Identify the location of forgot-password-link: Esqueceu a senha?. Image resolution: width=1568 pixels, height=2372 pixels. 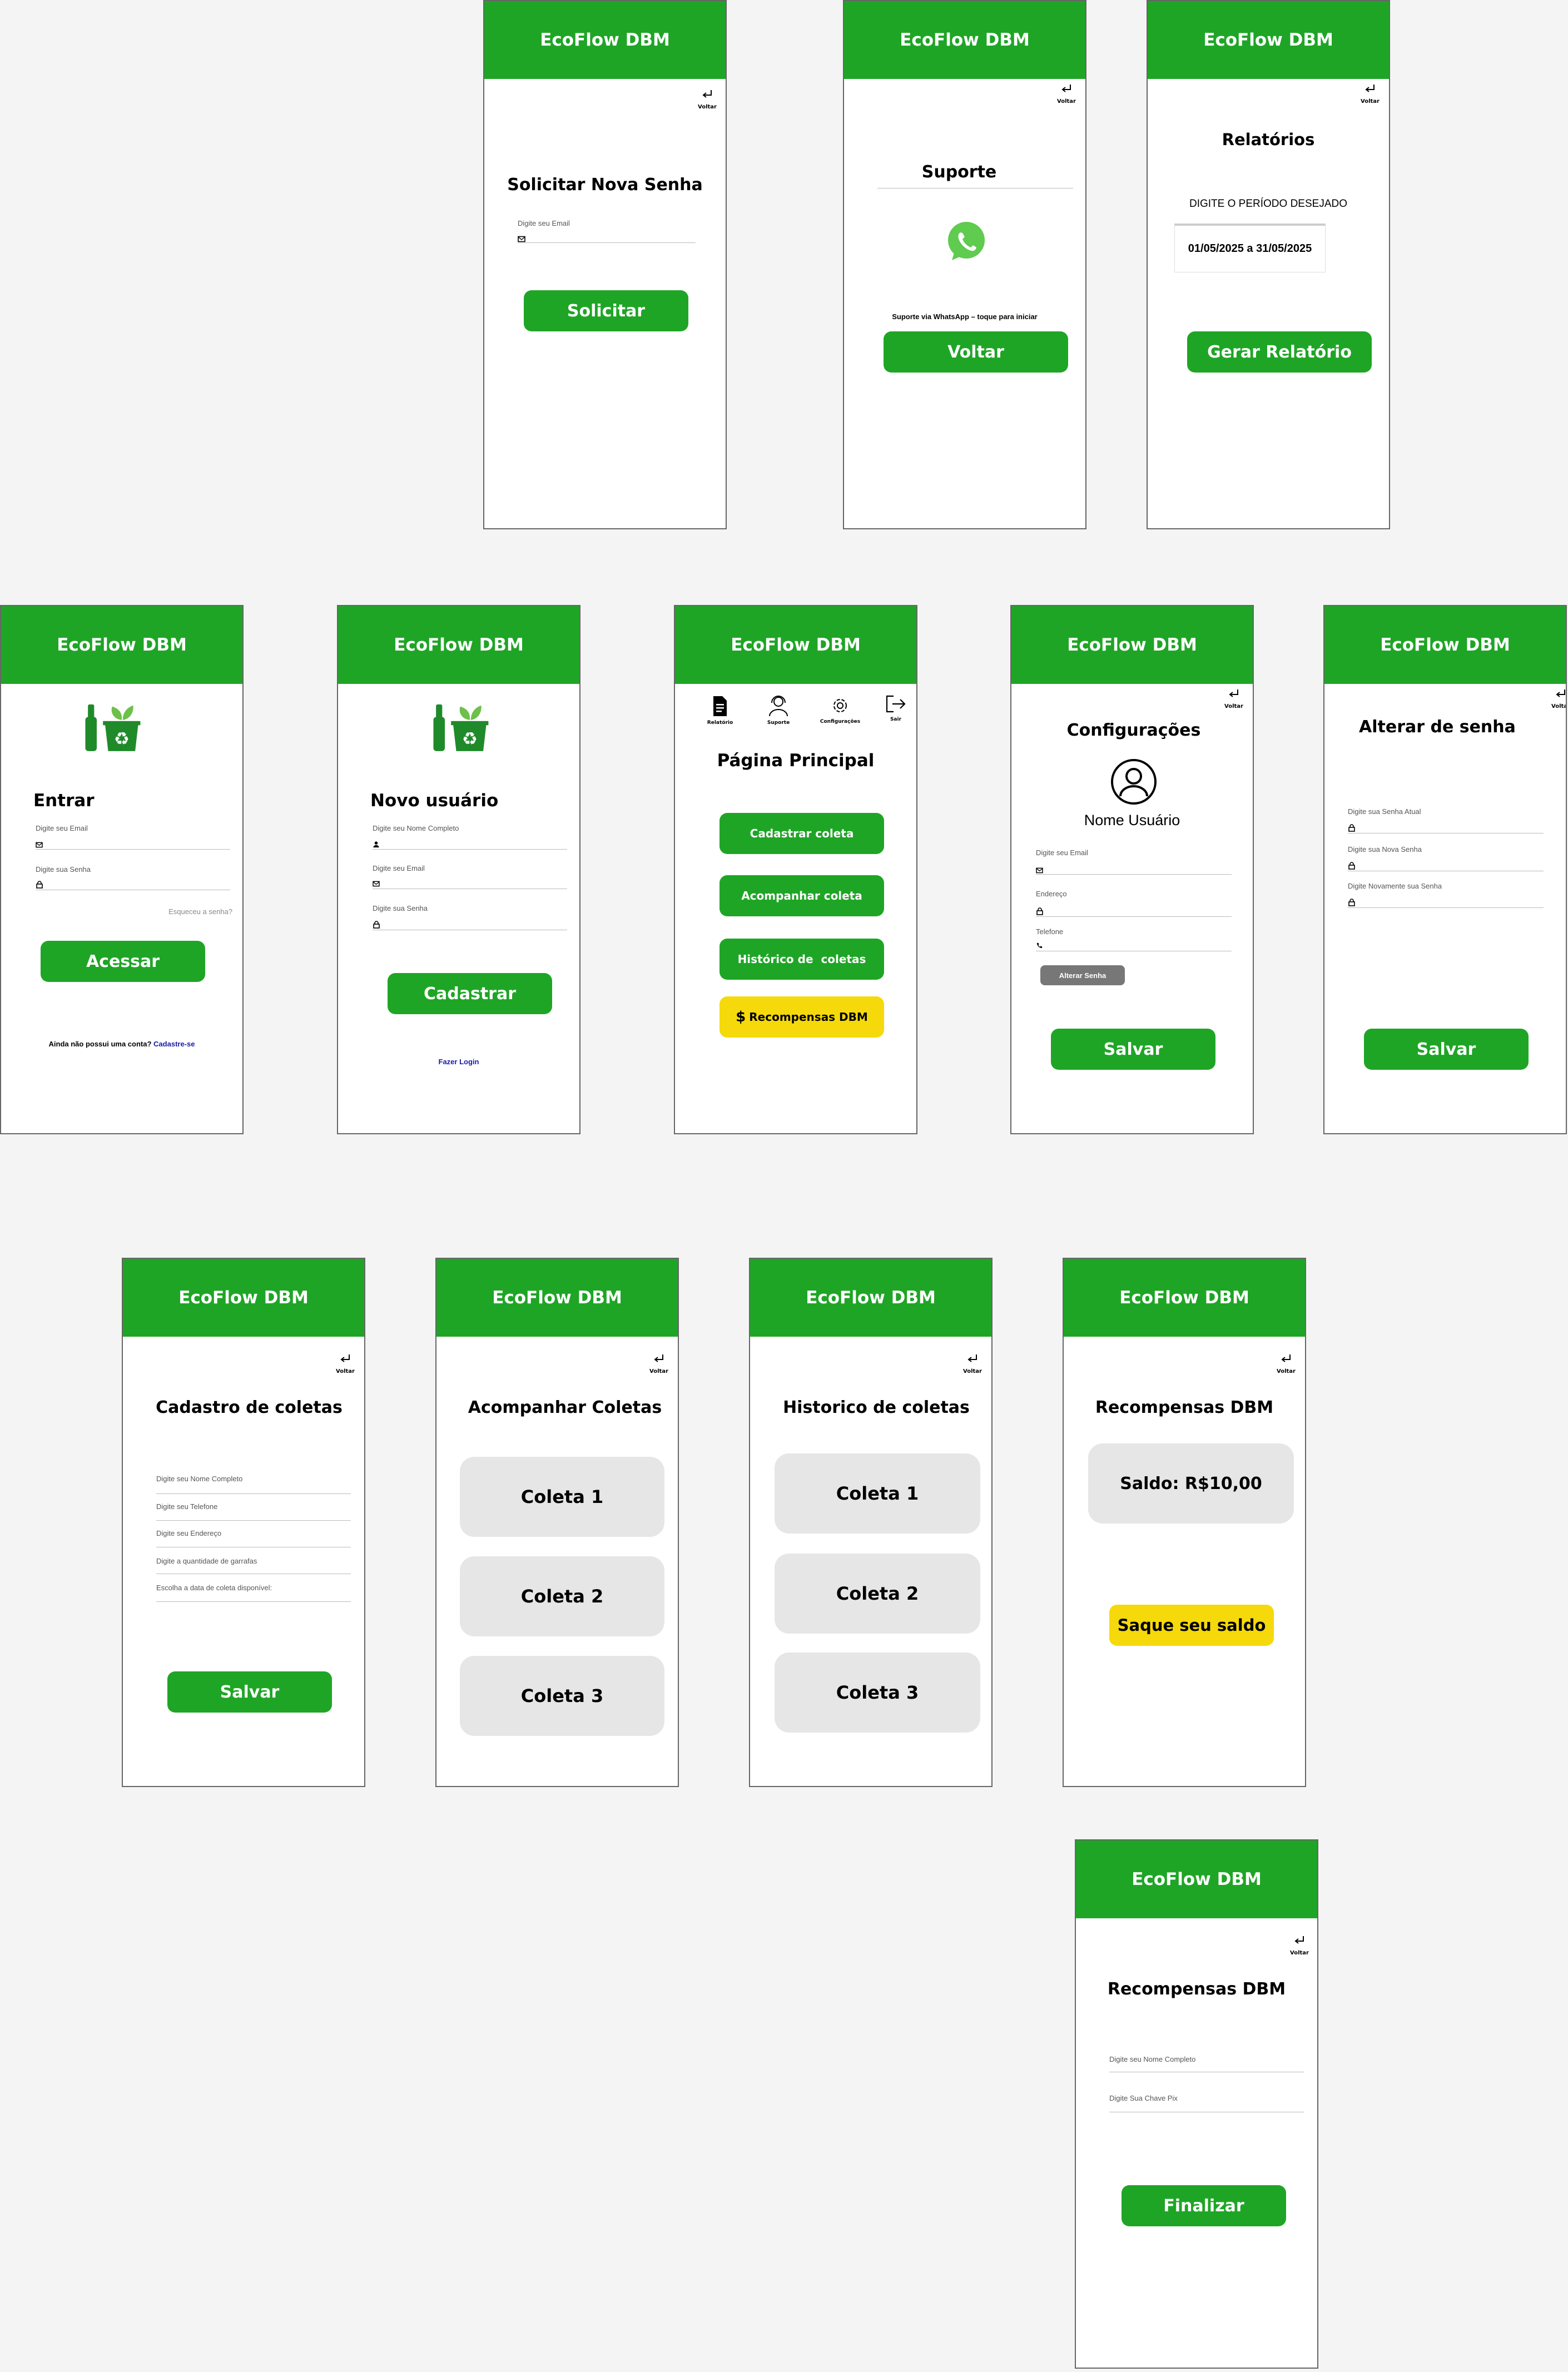
(200, 912).